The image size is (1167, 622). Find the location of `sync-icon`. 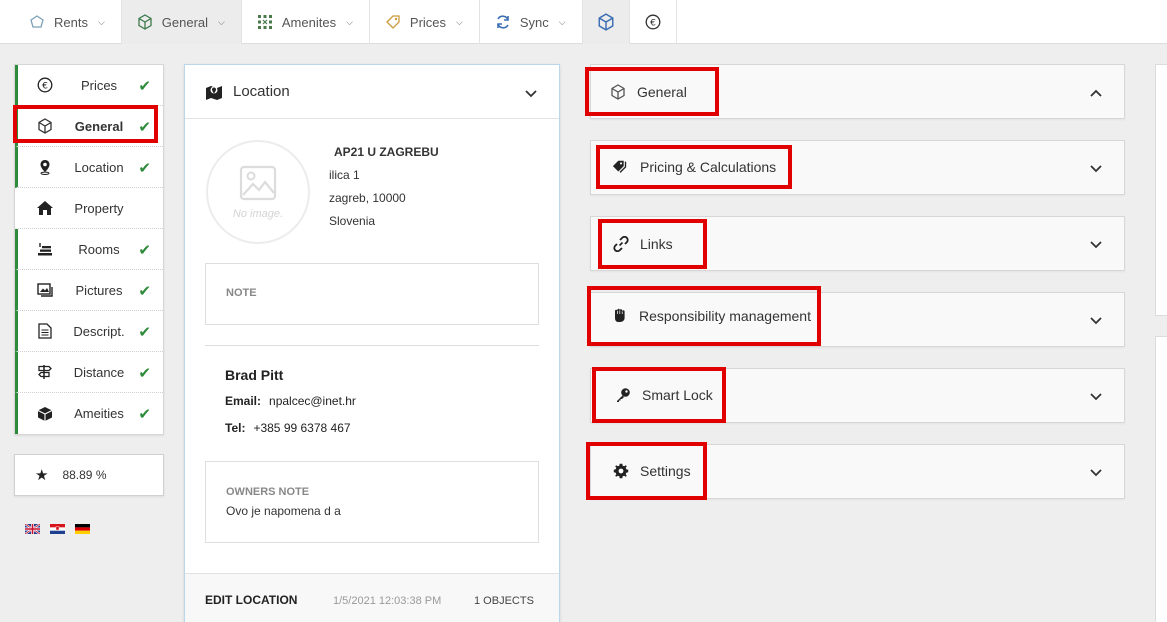

sync-icon is located at coordinates (503, 22).